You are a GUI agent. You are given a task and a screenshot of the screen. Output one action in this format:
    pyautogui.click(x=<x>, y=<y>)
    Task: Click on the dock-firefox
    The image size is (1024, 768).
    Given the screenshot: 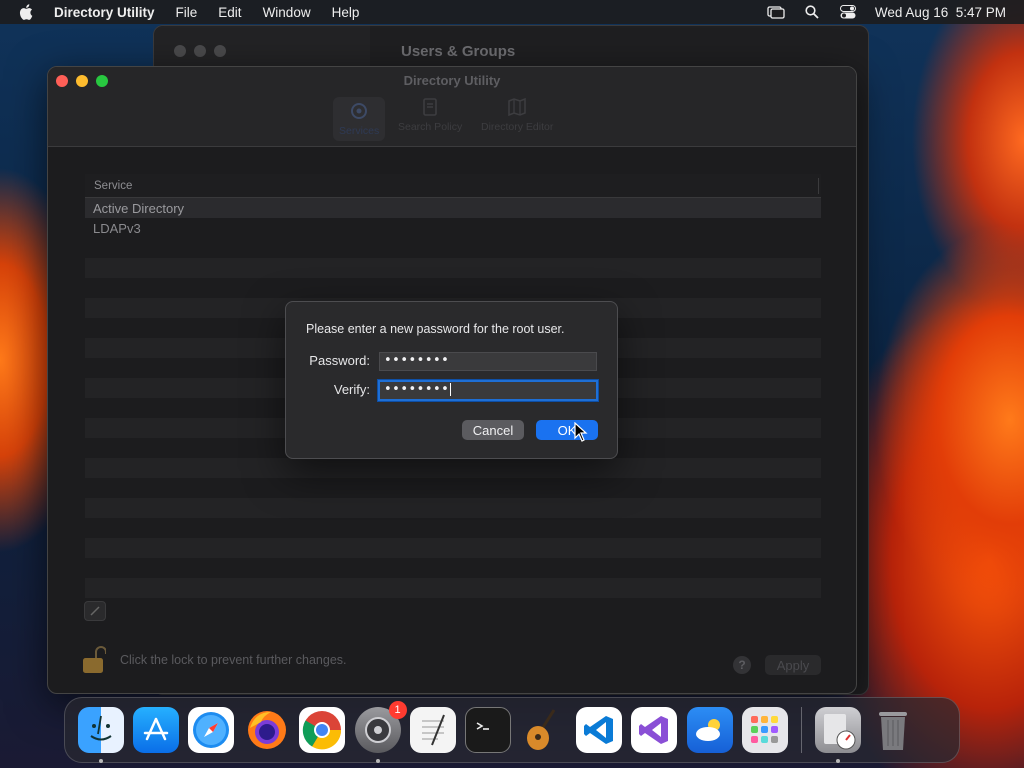 What is the action you would take?
    pyautogui.click(x=267, y=730)
    